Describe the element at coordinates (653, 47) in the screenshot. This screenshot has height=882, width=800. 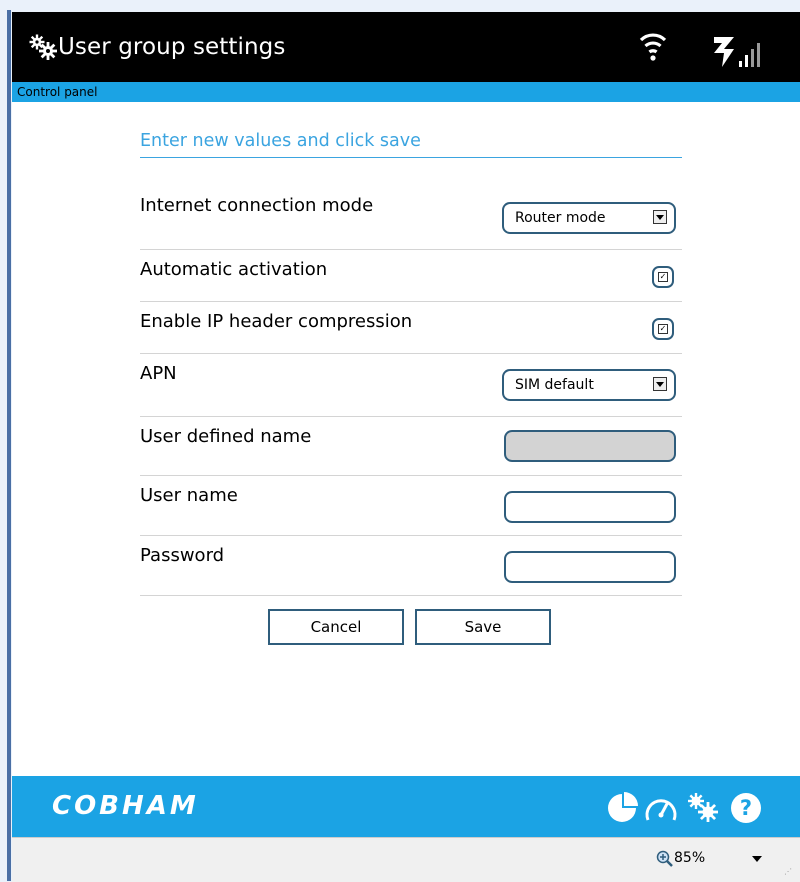
I see `wifi-icon` at that location.